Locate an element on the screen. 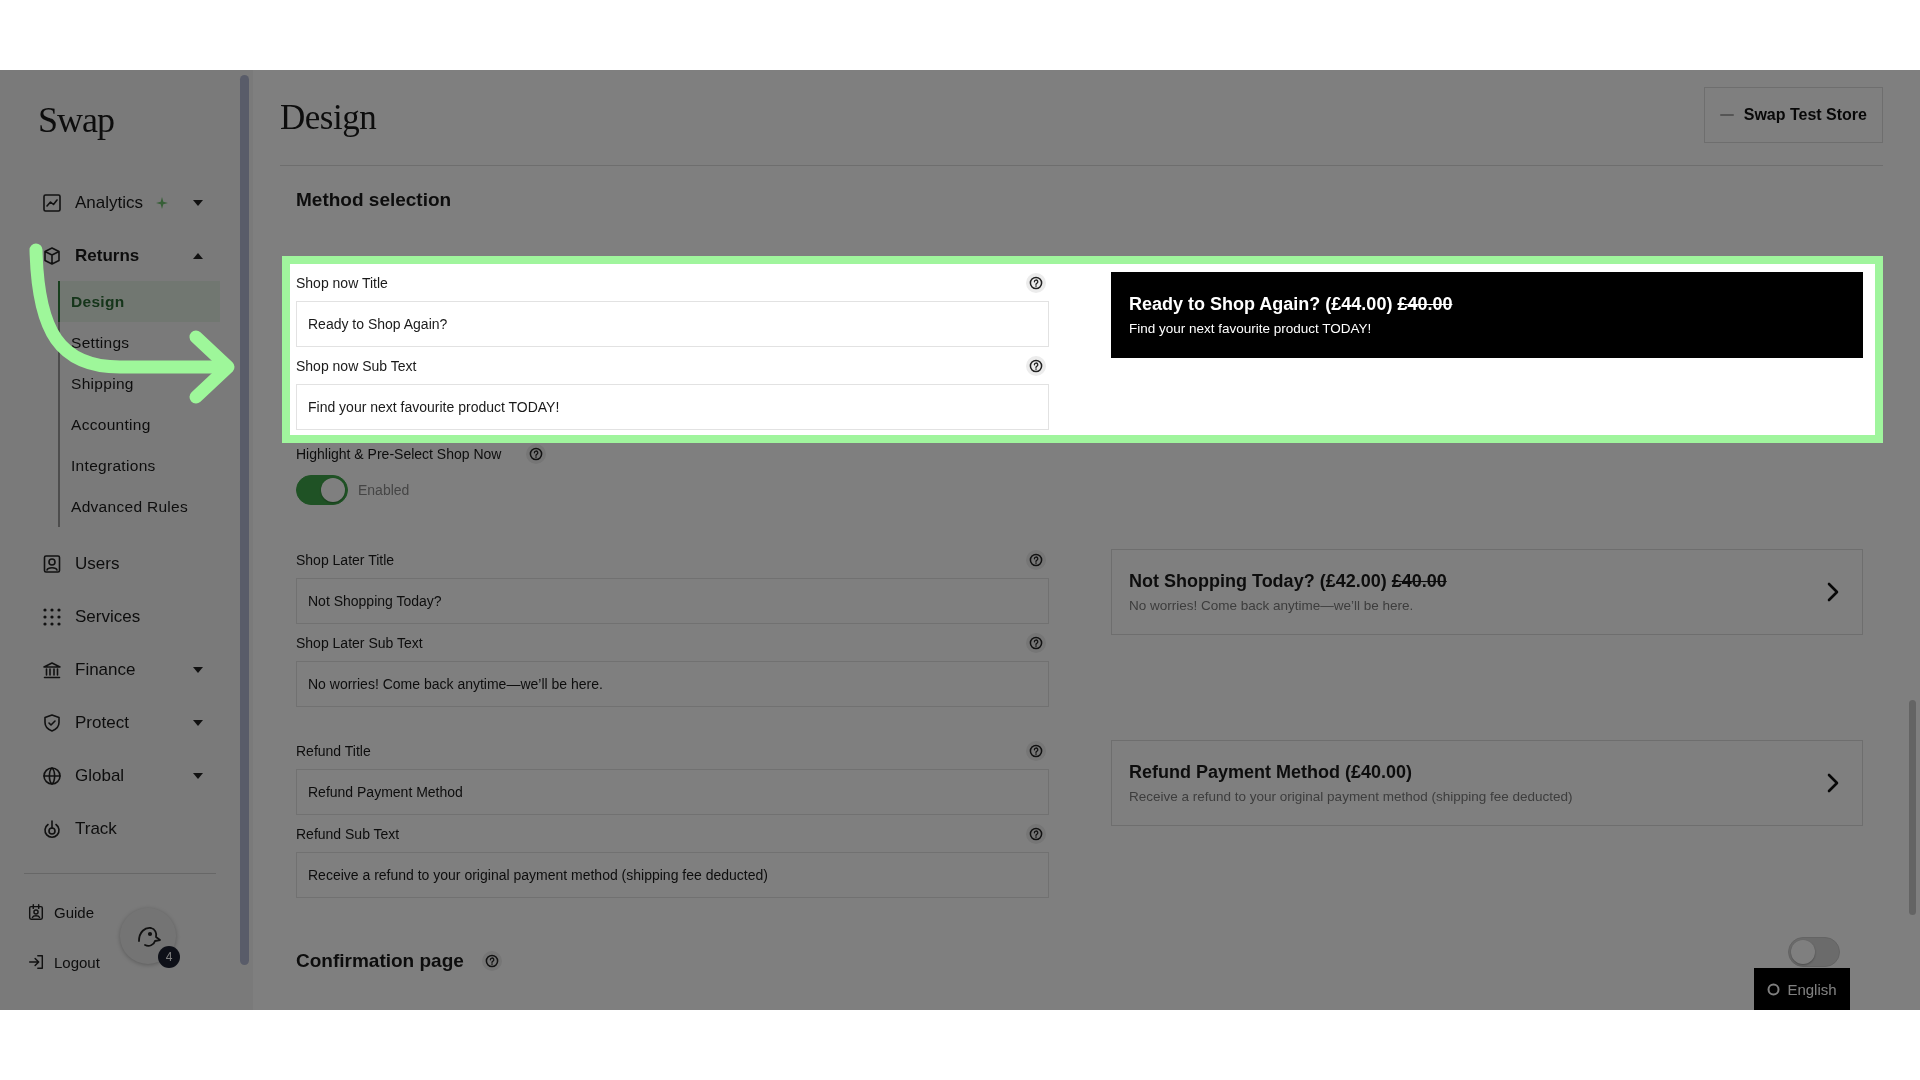 The width and height of the screenshot is (1920, 1080). preview-subtitle: No worries! Come back anytime—we’ll be here. is located at coordinates (1272, 605).